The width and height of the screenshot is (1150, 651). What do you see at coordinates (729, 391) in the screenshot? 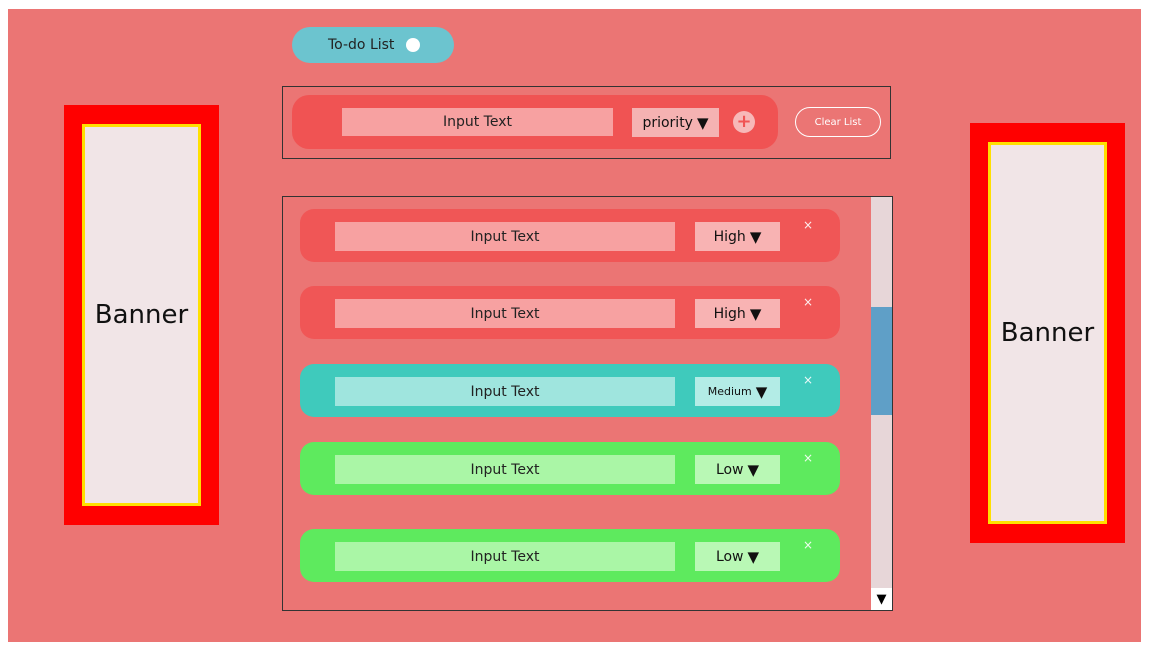
I see `task-priority-label: Medium` at bounding box center [729, 391].